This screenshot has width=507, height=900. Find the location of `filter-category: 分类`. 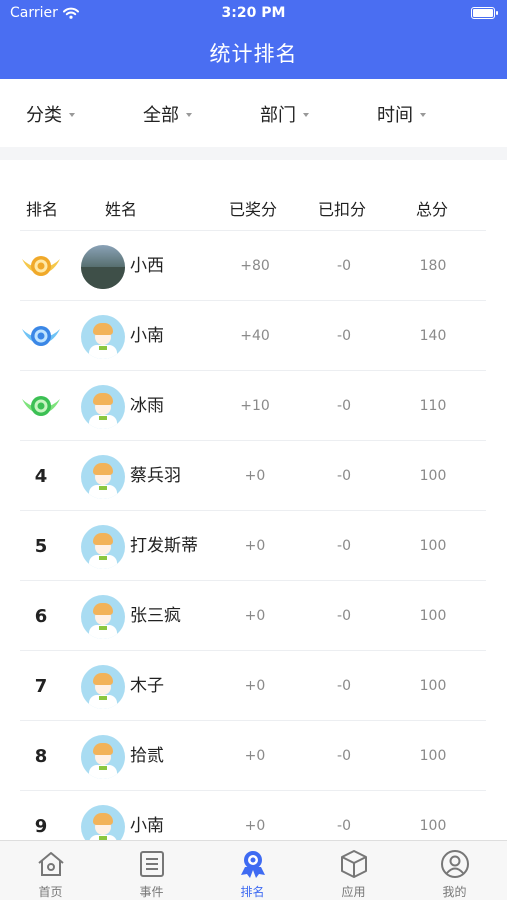

filter-category: 分类 is located at coordinates (50, 114).